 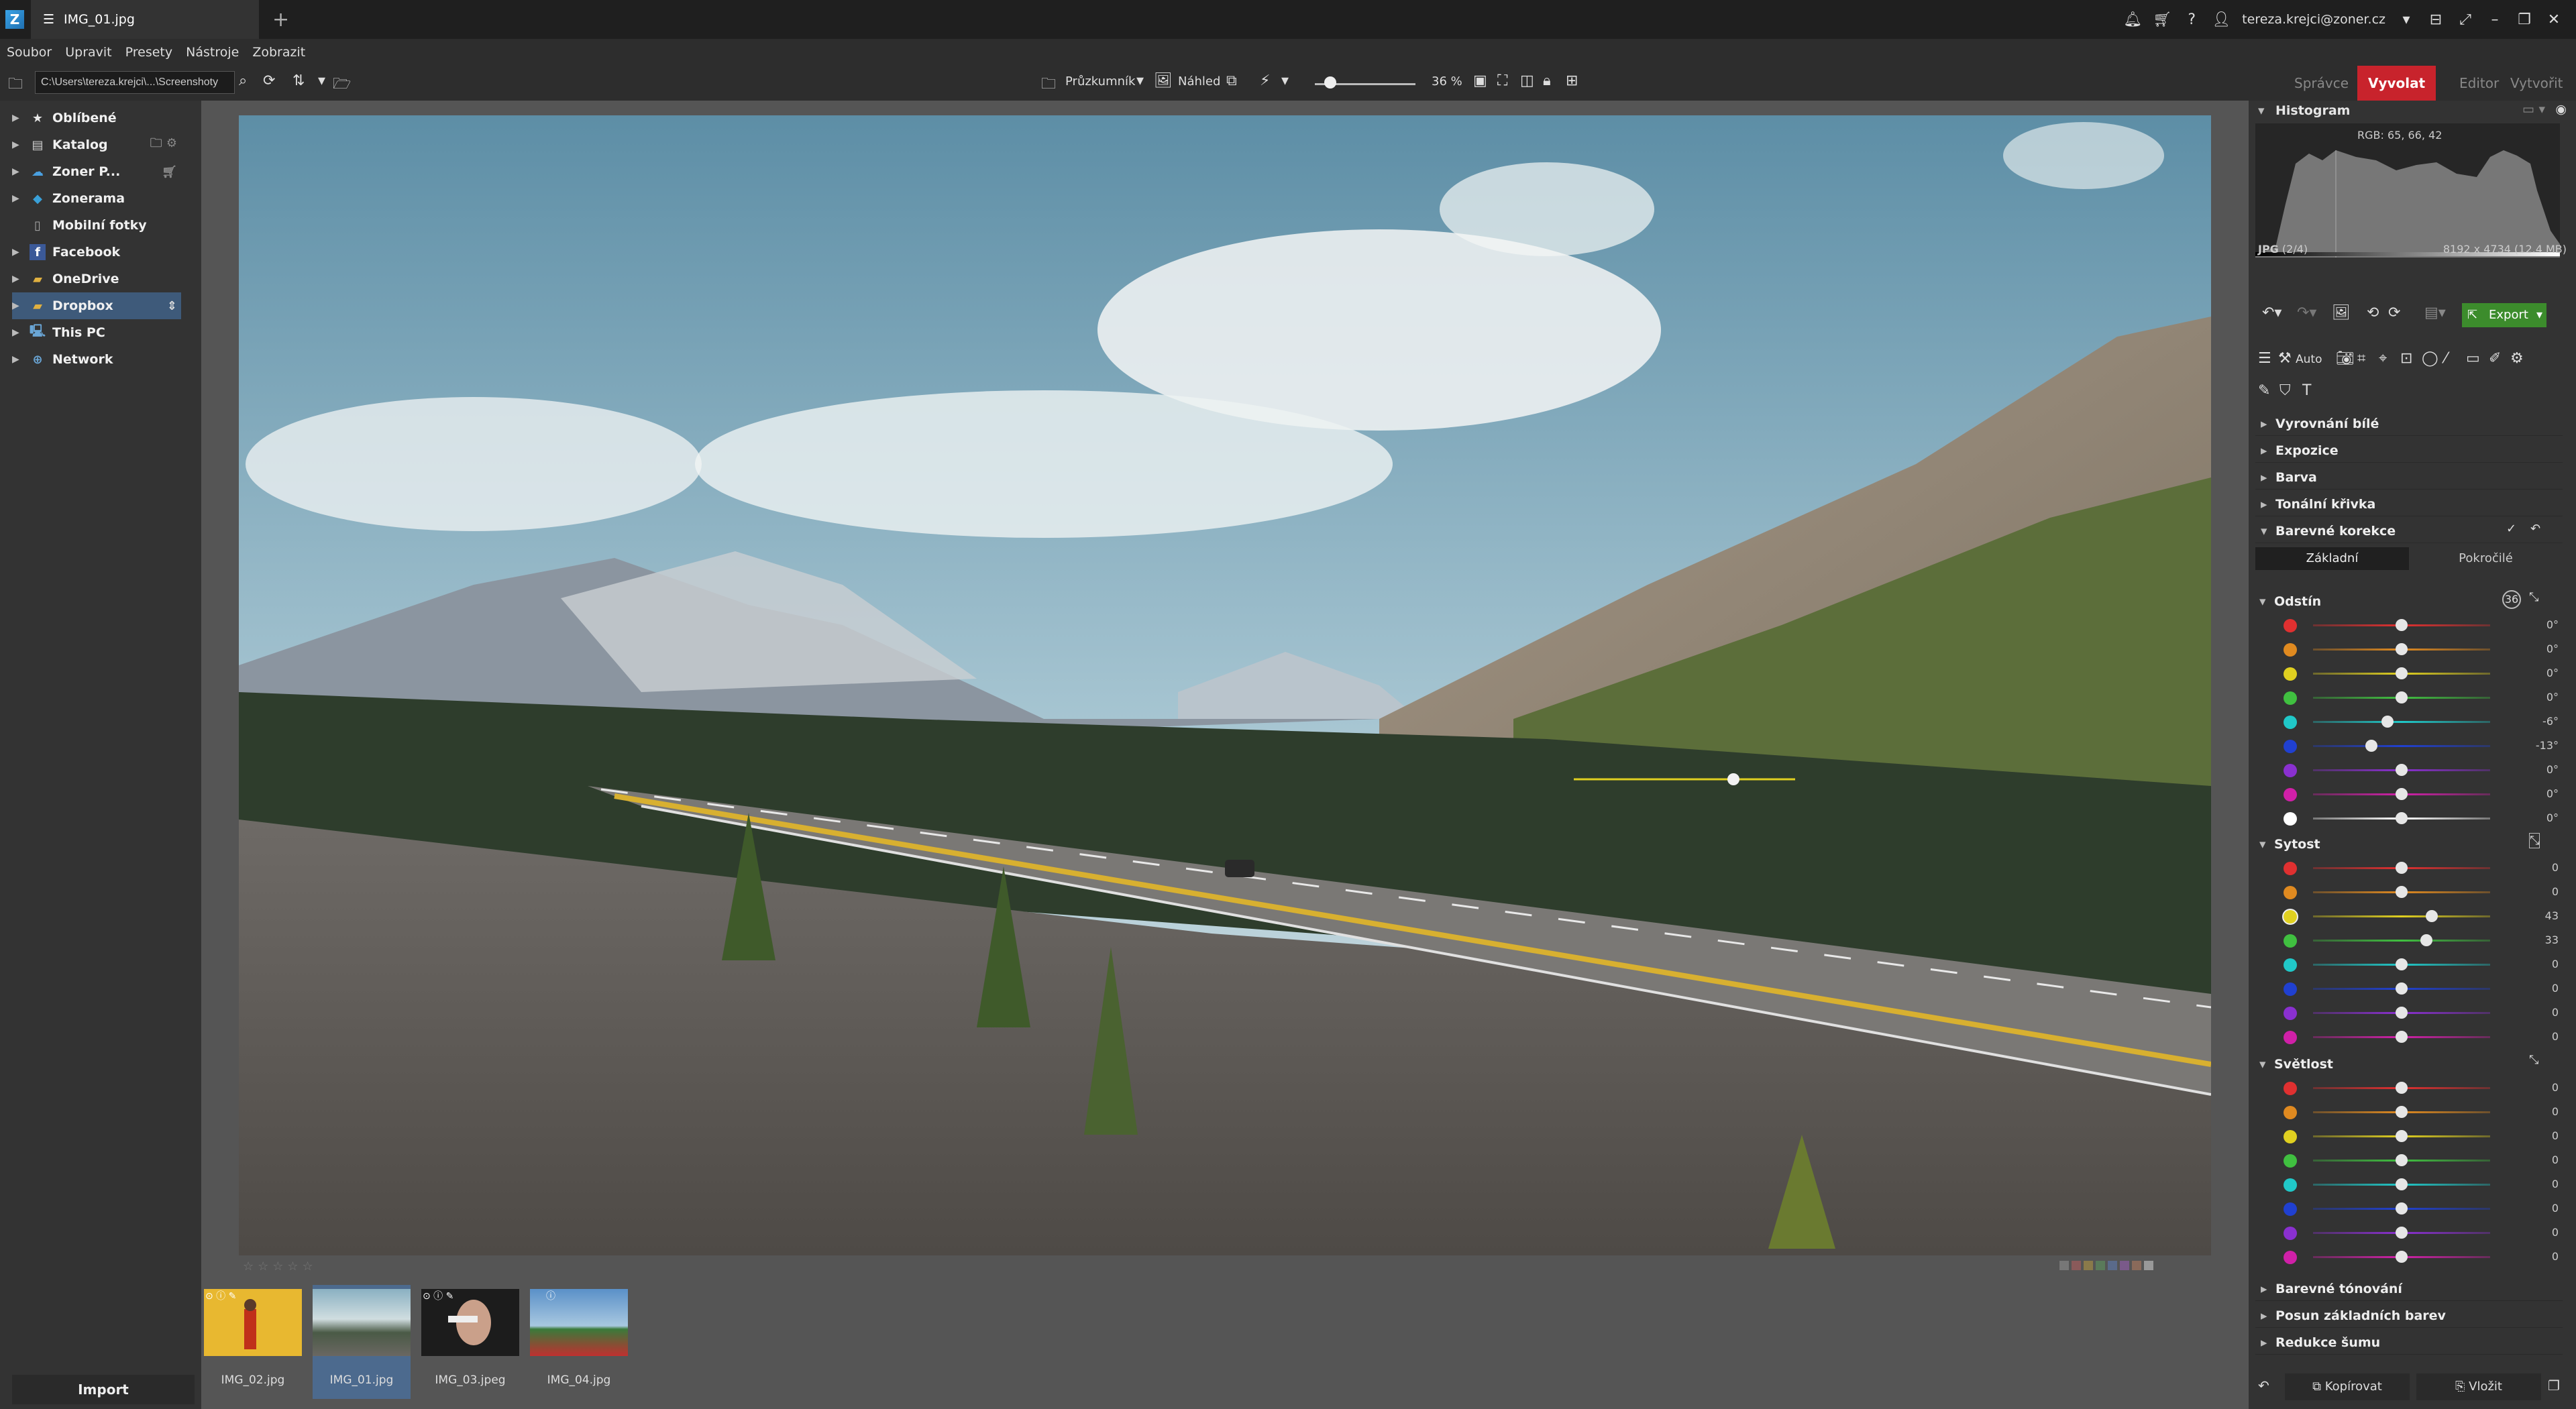 I want to click on external-open-icon: ⧉, so click(x=1231, y=80).